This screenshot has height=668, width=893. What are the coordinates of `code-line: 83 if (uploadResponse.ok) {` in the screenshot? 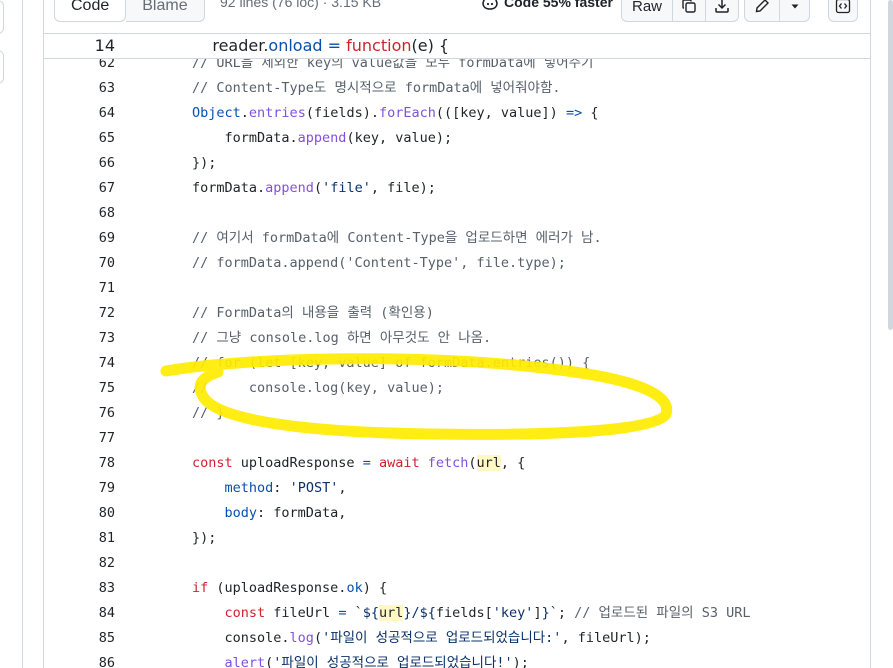 It's located at (457, 588).